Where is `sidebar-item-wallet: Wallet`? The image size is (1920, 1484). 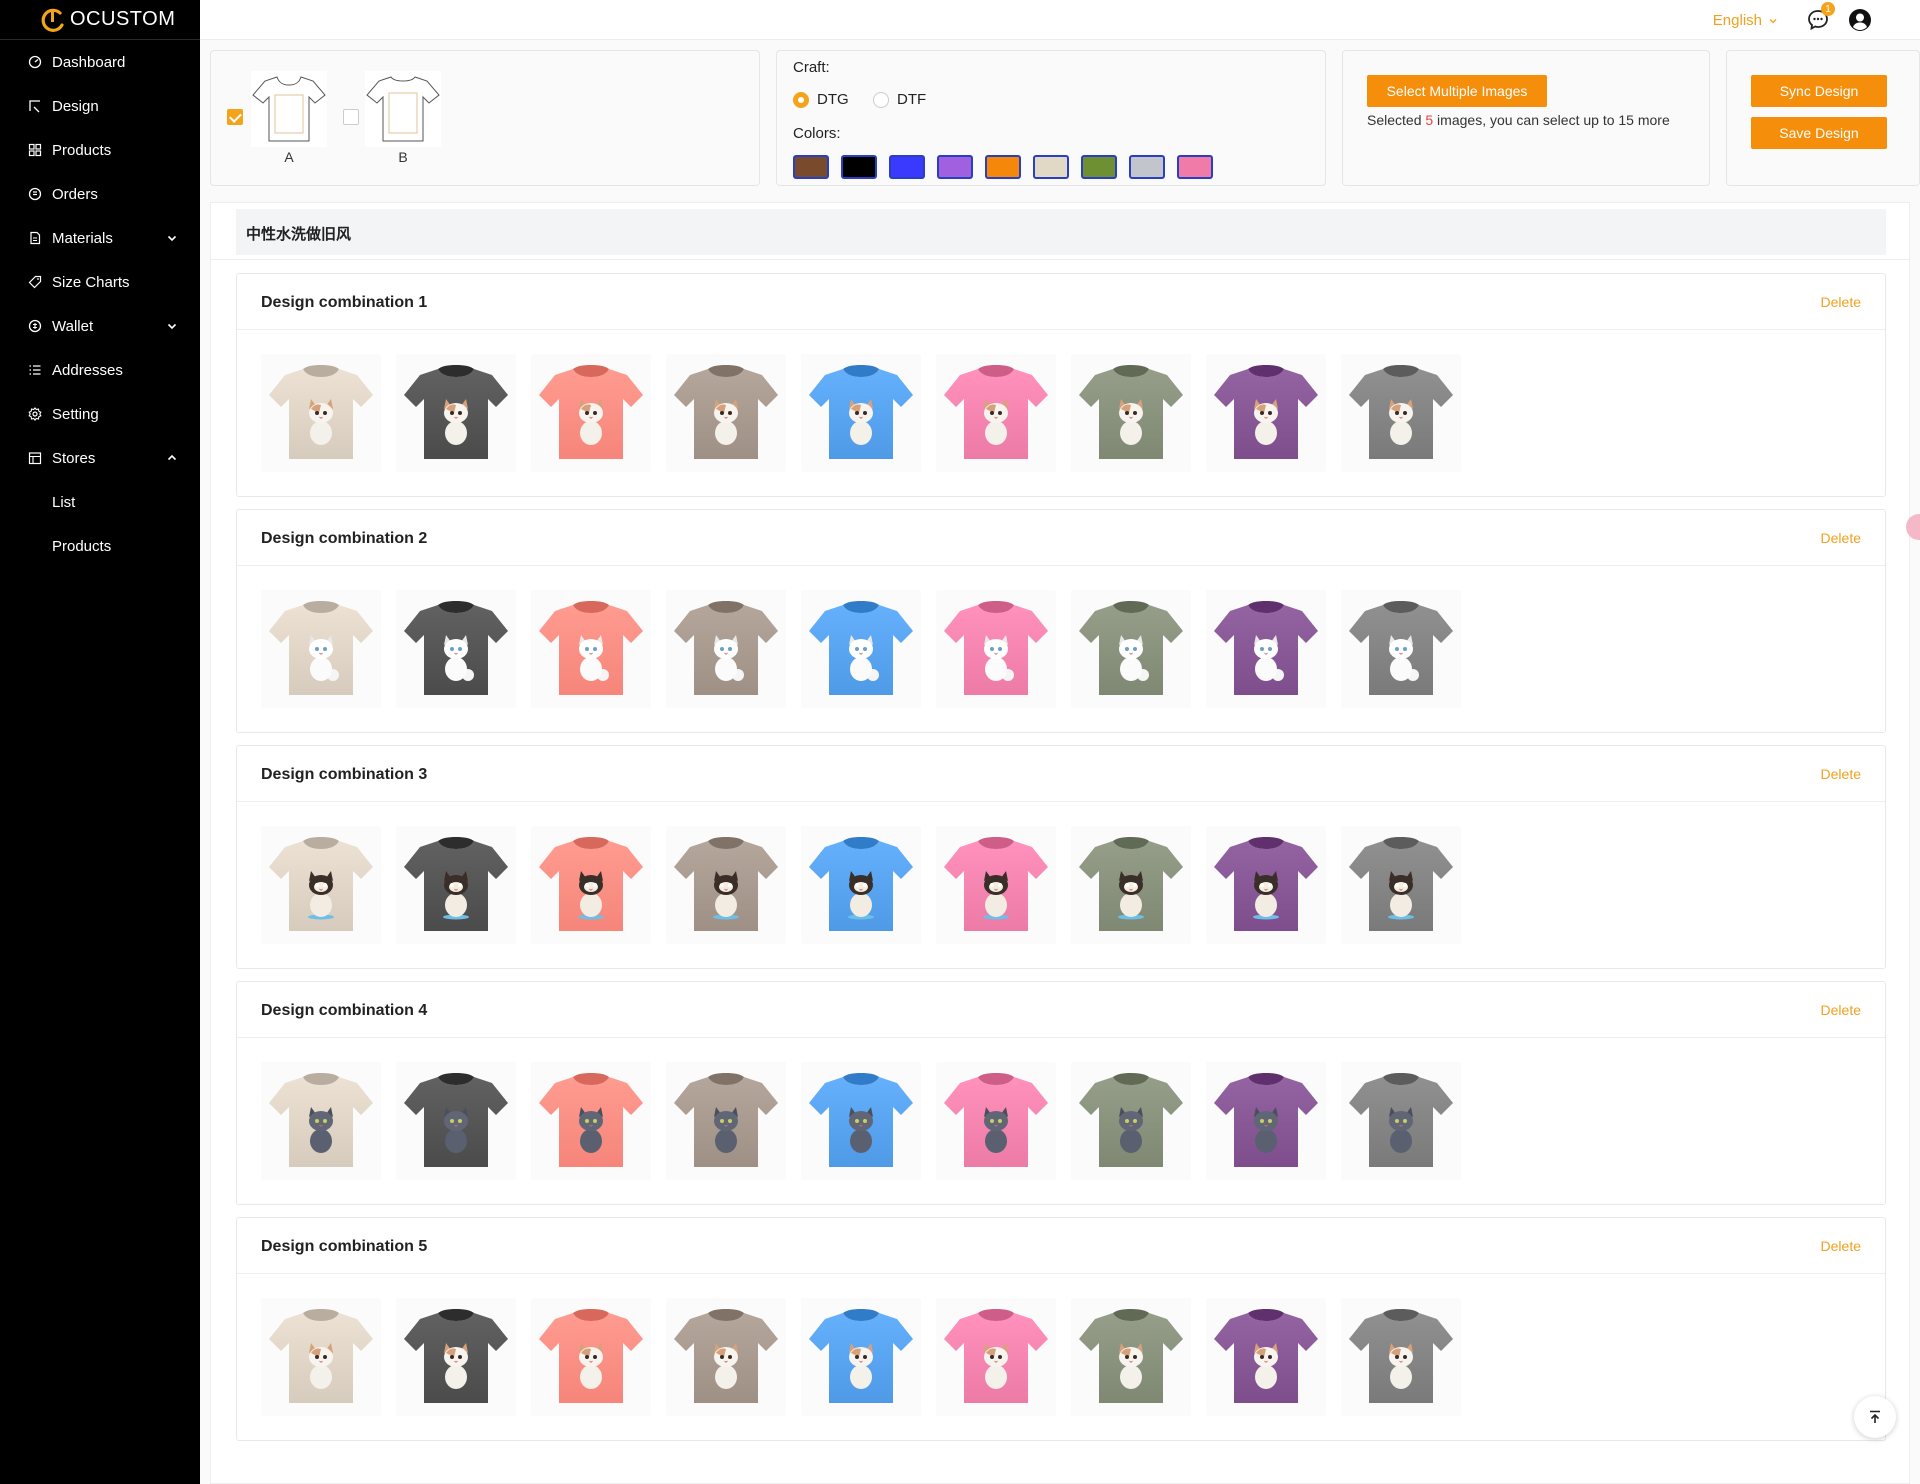 sidebar-item-wallet: Wallet is located at coordinates (100, 326).